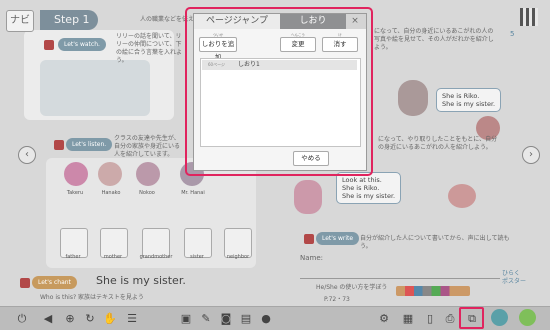 The width and height of the screenshot is (550, 330). Describe the element at coordinates (384, 318) in the screenshot. I see `settings-icon: ⚙` at that location.